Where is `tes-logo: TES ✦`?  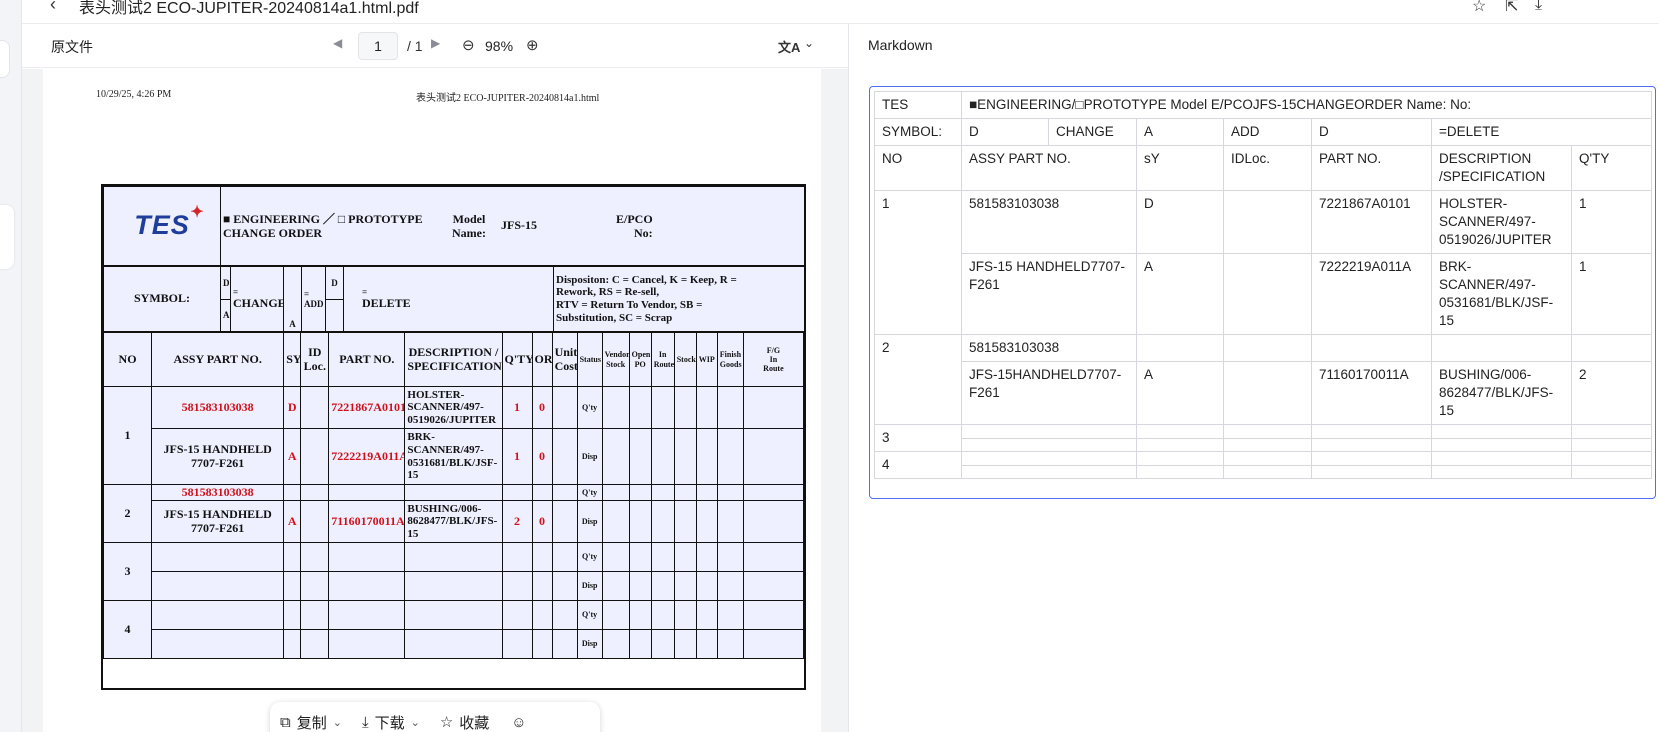 tes-logo: TES ✦ is located at coordinates (169, 222).